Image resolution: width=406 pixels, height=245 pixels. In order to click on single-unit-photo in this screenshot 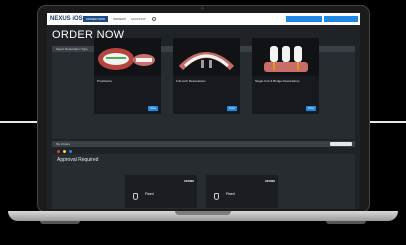, I will do `click(285, 57)`.